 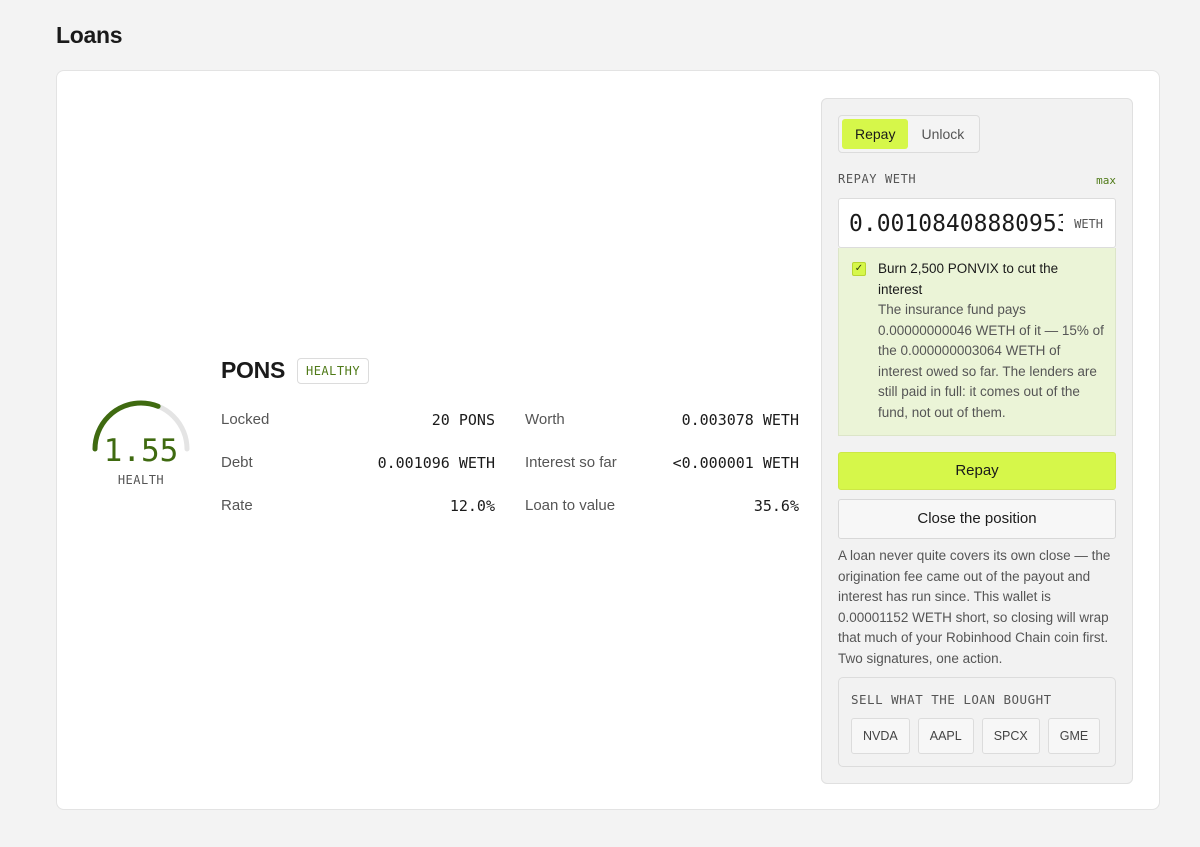 I want to click on stat-label-rate: Rate, so click(x=237, y=505).